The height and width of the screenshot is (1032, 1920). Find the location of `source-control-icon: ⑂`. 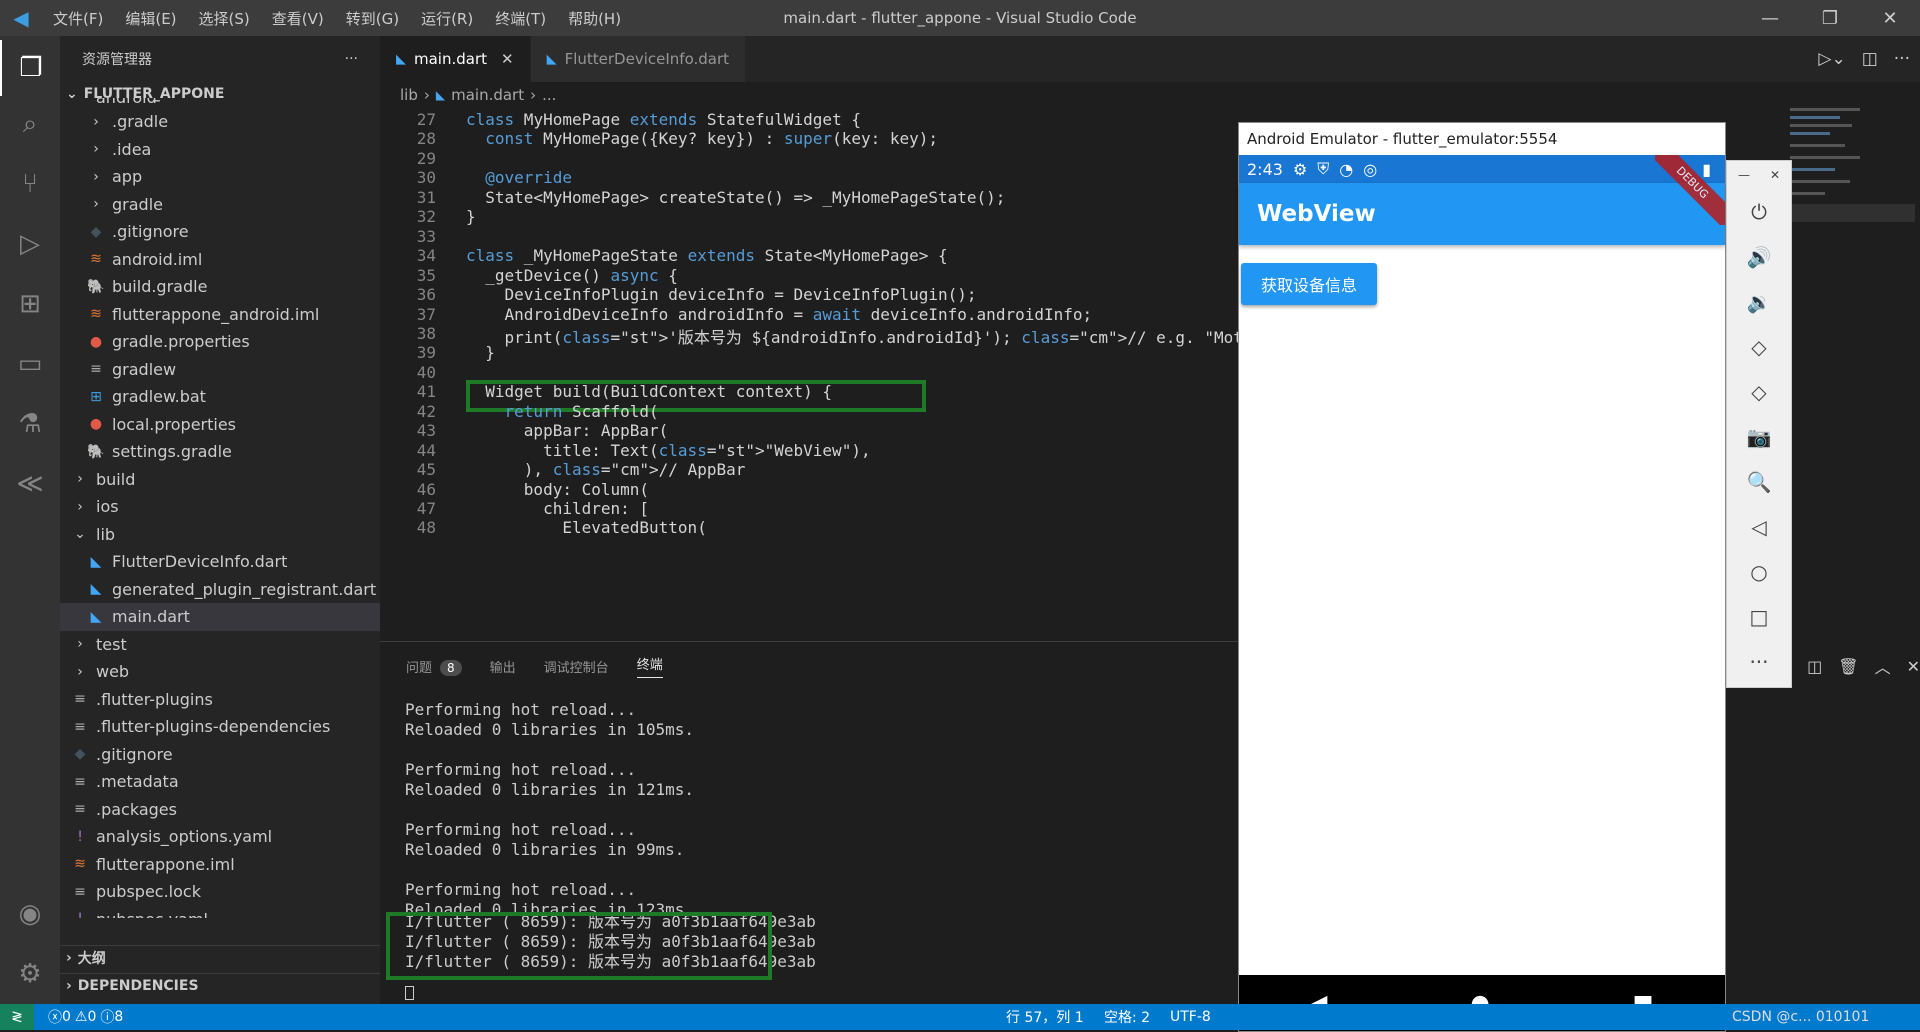

source-control-icon: ⑂ is located at coordinates (30, 184).